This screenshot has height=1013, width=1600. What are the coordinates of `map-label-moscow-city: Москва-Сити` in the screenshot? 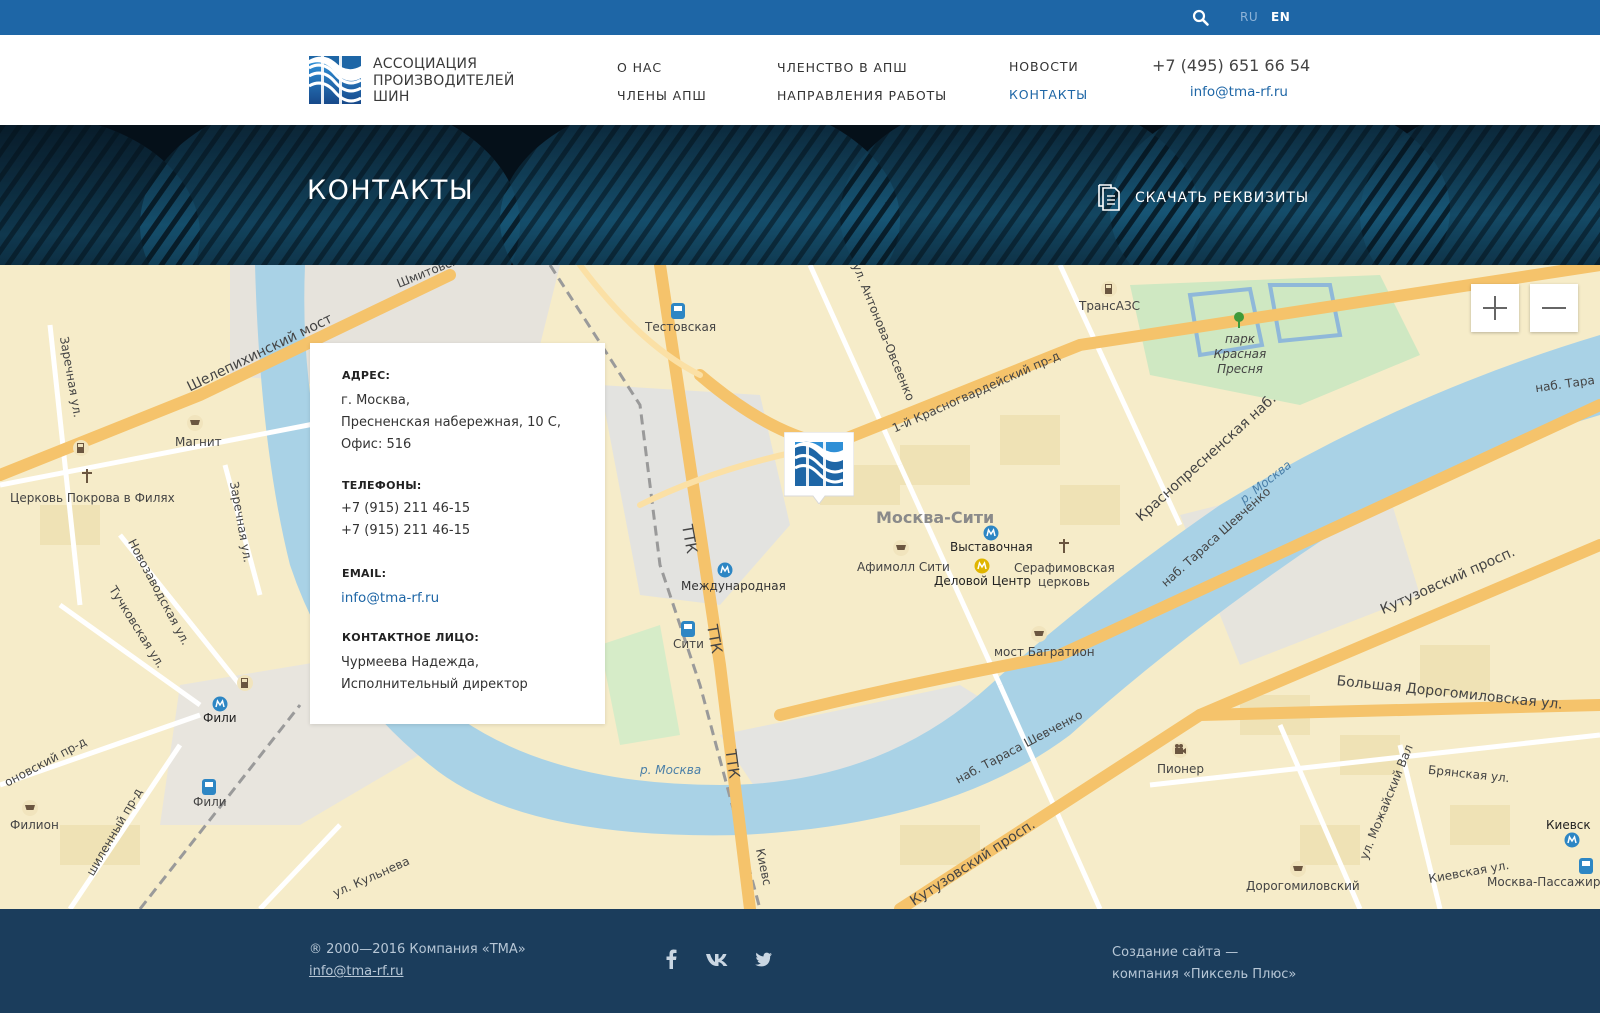 It's located at (935, 517).